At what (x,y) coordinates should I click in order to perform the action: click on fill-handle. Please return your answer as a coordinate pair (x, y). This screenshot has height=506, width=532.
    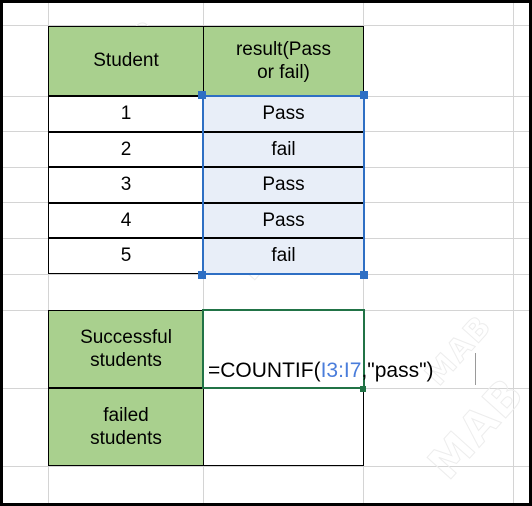
    Looking at the image, I should click on (363, 389).